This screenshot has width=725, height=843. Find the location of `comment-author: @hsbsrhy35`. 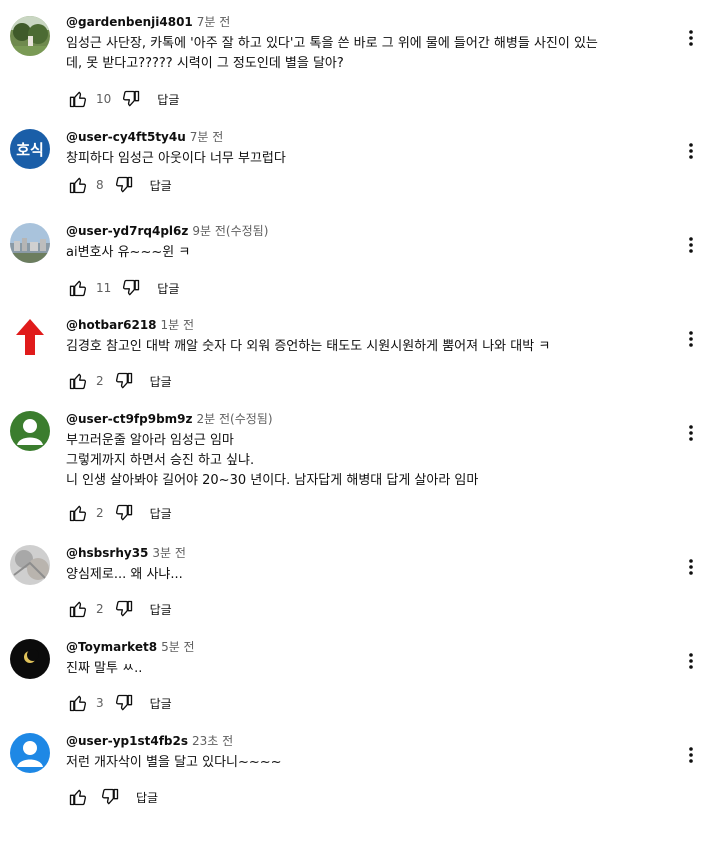

comment-author: @hsbsrhy35 is located at coordinates (107, 553).